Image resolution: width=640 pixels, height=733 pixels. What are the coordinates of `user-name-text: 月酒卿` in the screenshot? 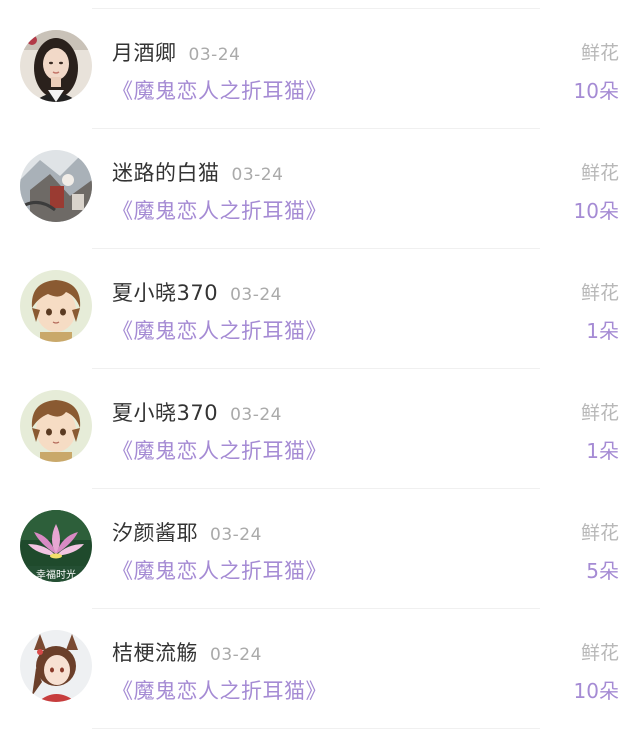 It's located at (144, 53).